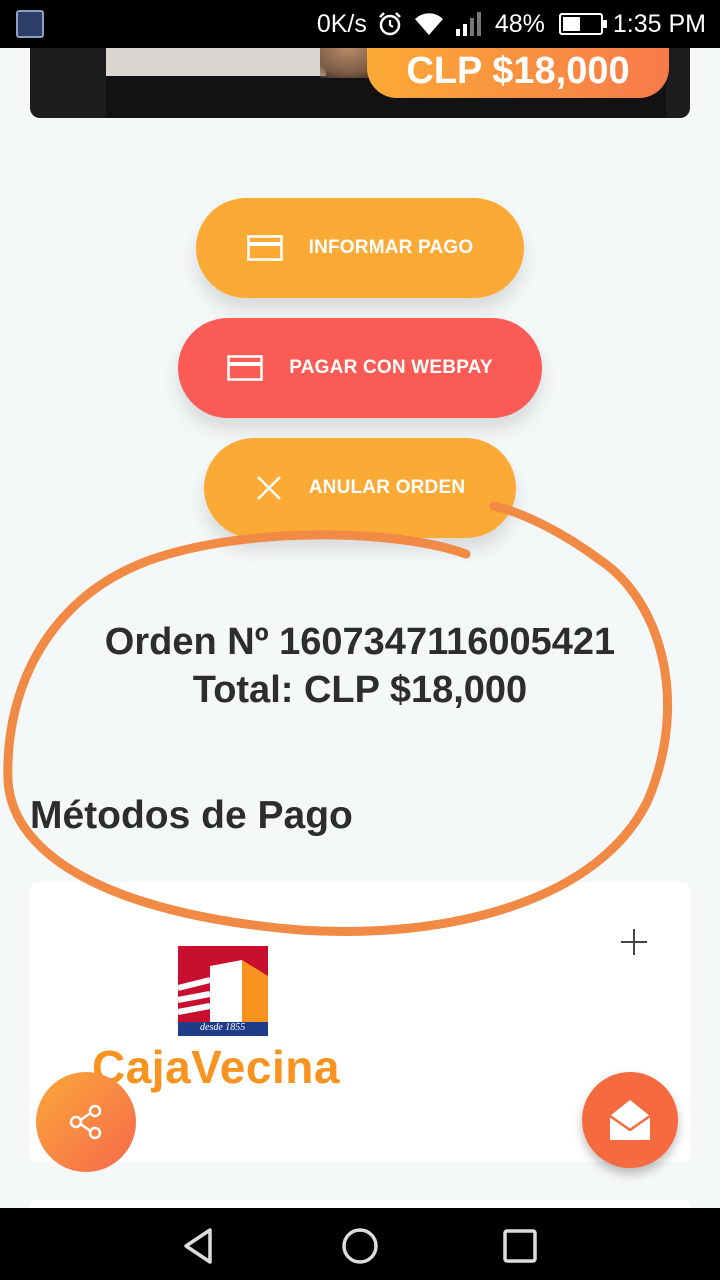 The height and width of the screenshot is (1280, 720). I want to click on order-total: Total: CLP $18,000, so click(360, 690).